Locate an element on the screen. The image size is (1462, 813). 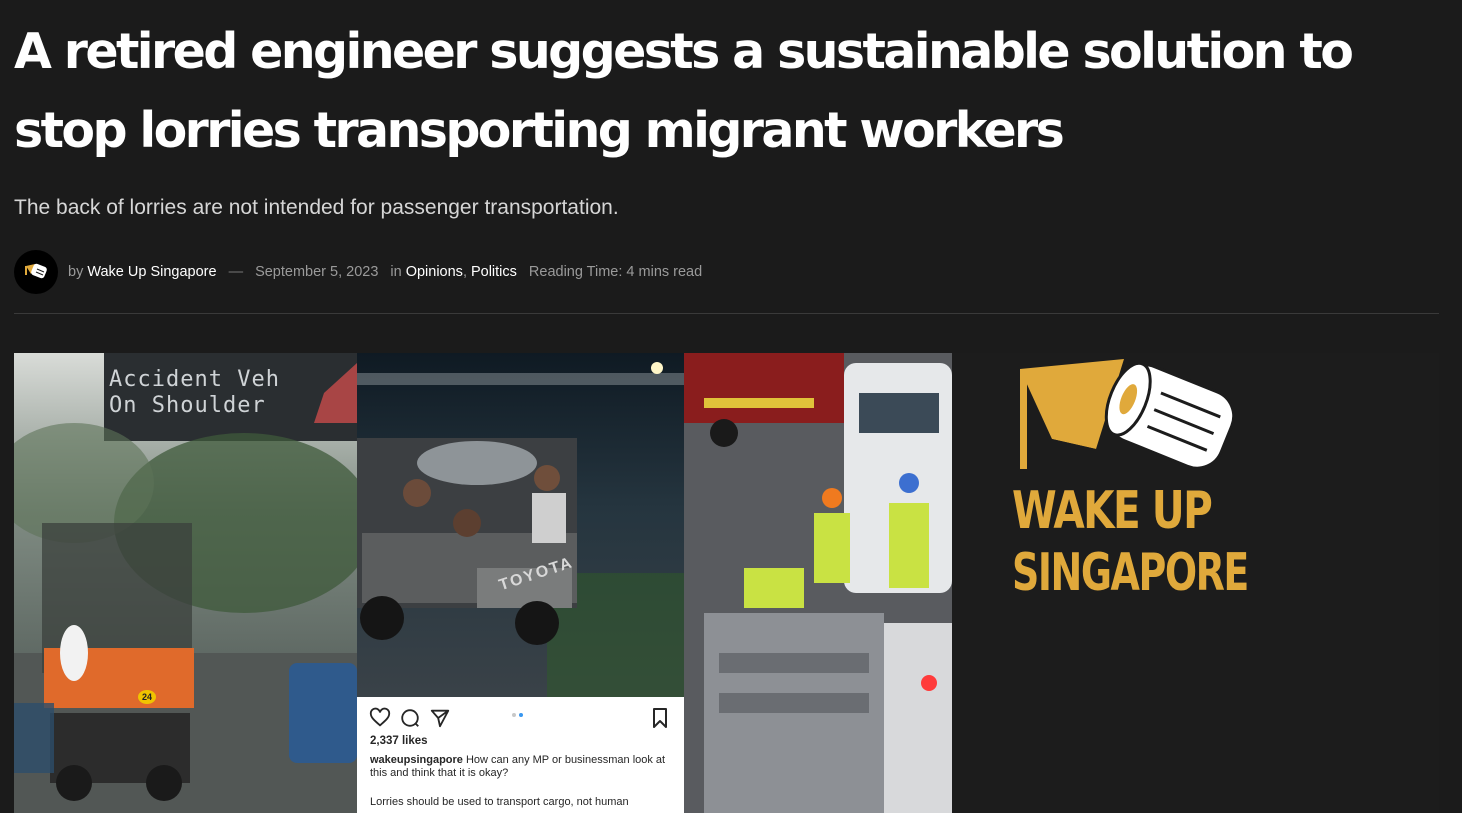
category-link-politics: Politics is located at coordinates (494, 272).